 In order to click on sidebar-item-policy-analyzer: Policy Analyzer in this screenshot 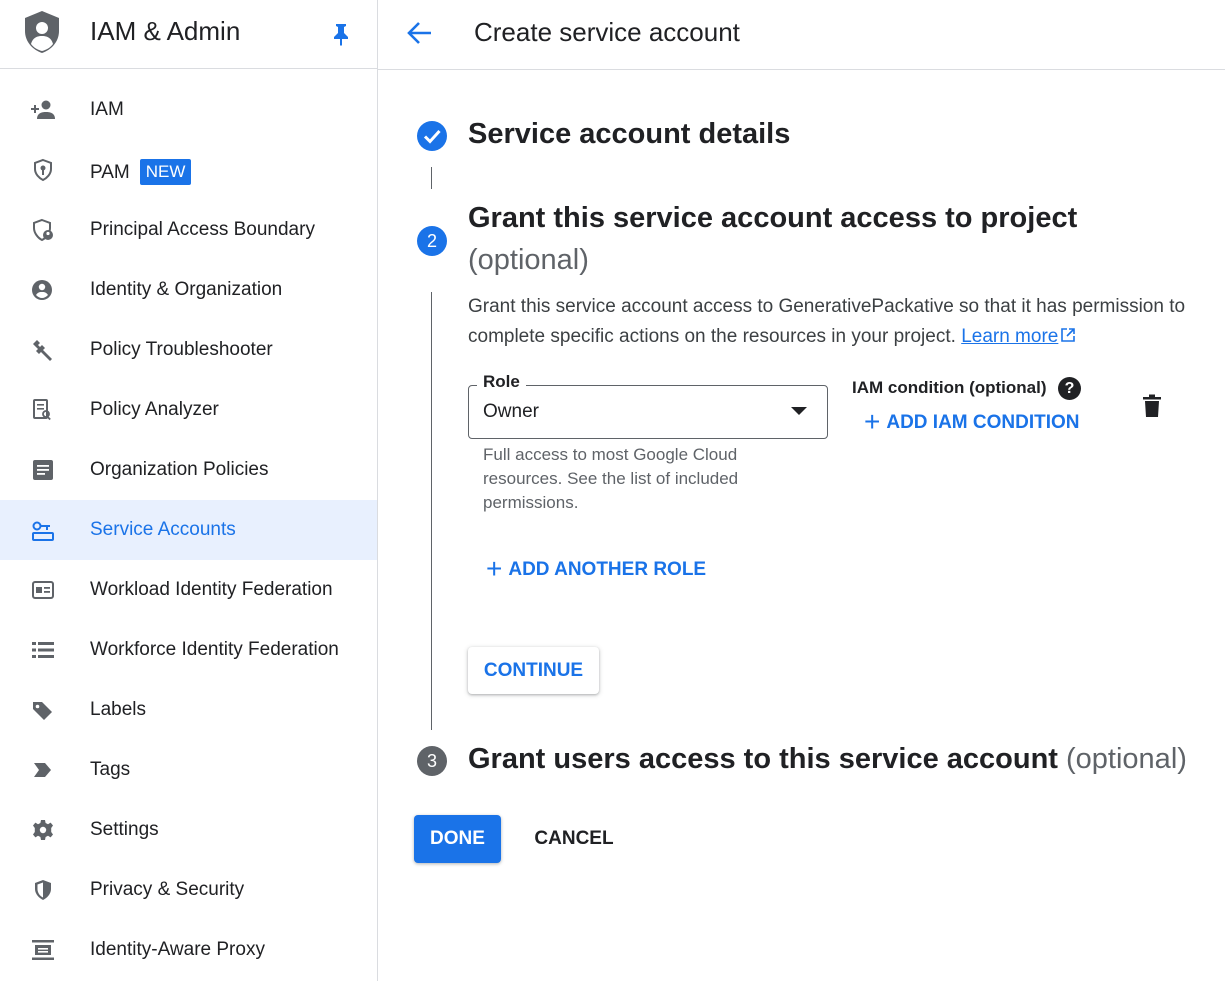, I will do `click(188, 410)`.